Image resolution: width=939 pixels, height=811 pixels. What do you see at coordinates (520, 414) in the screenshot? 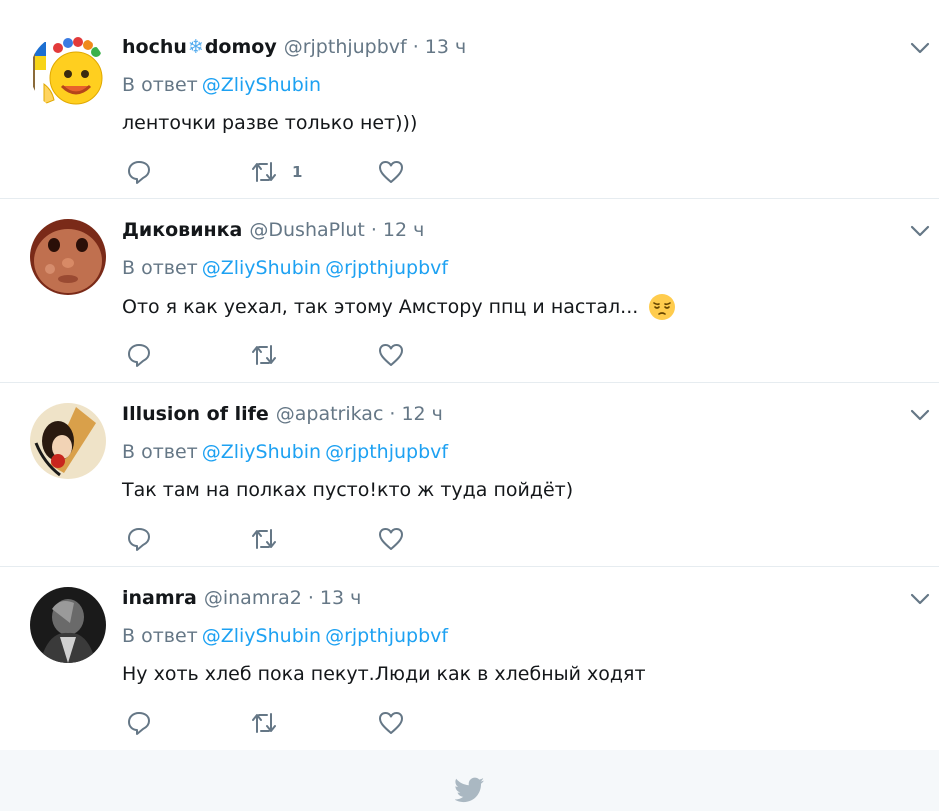
I see `tweet-header: Illusion of life @apatrikac · 12 ч` at bounding box center [520, 414].